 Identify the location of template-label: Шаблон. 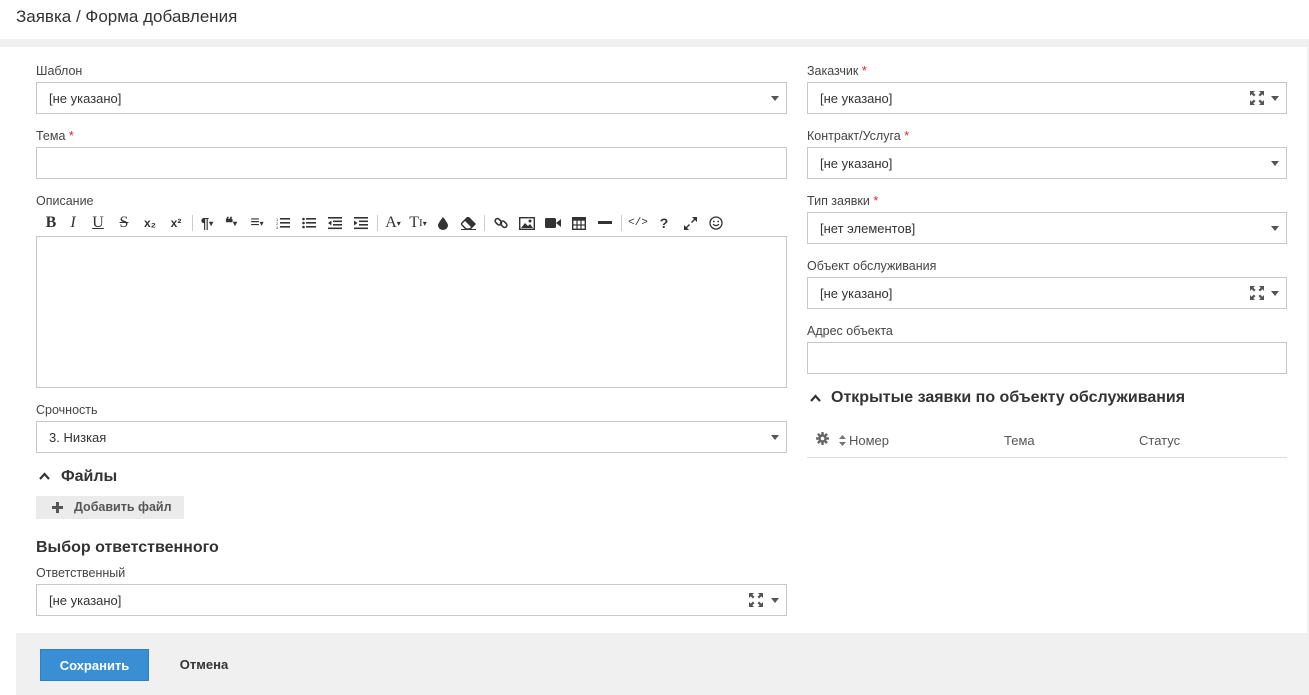
(59, 71).